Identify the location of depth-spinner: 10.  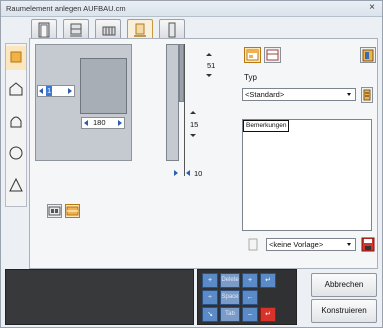
(194, 174).